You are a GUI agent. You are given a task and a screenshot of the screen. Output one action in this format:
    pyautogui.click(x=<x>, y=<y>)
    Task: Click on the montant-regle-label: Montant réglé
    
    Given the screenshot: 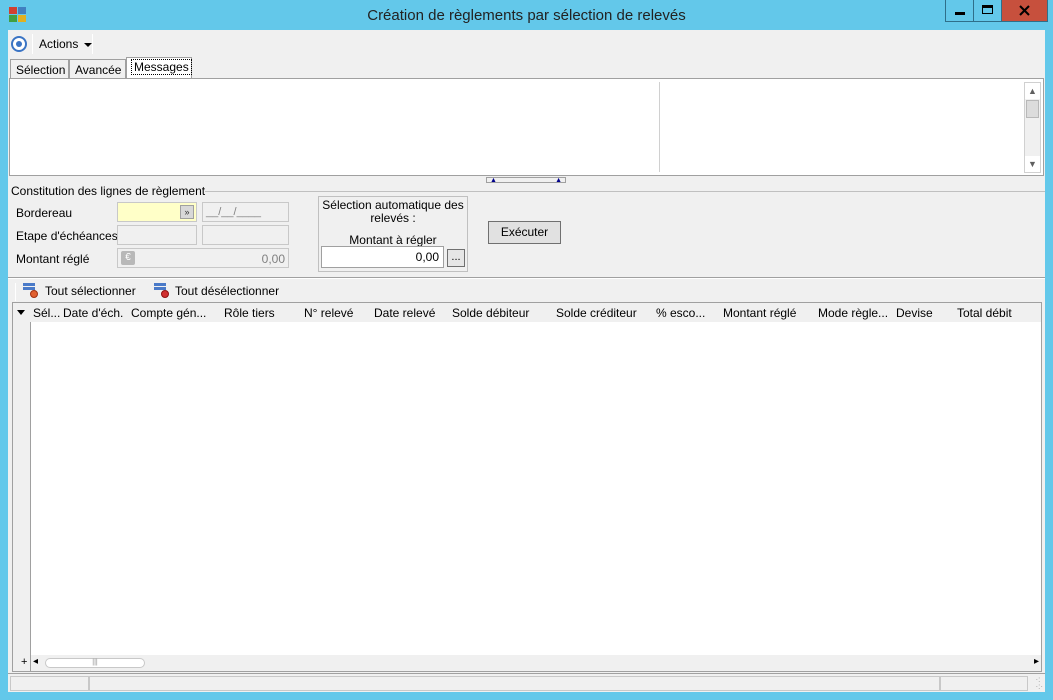 What is the action you would take?
    pyautogui.click(x=53, y=259)
    